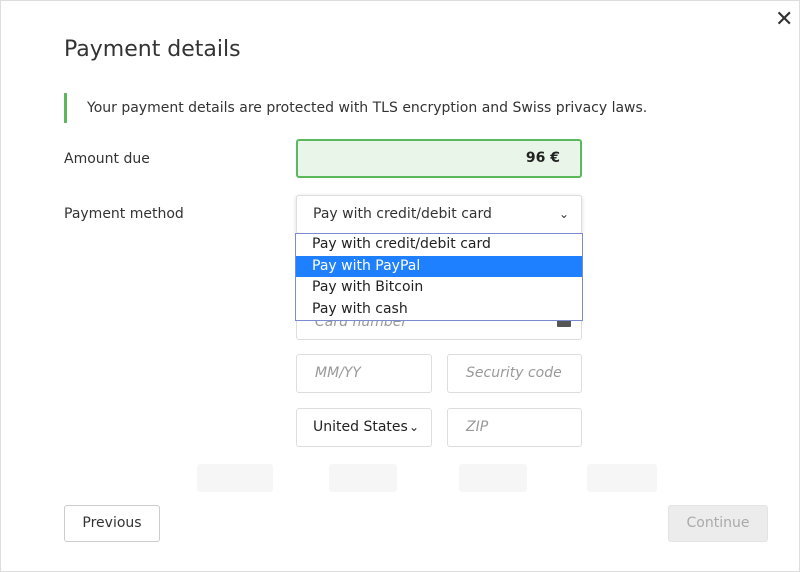 This screenshot has height=572, width=800. What do you see at coordinates (439, 310) in the screenshot?
I see `option-cash: Pay with cash` at bounding box center [439, 310].